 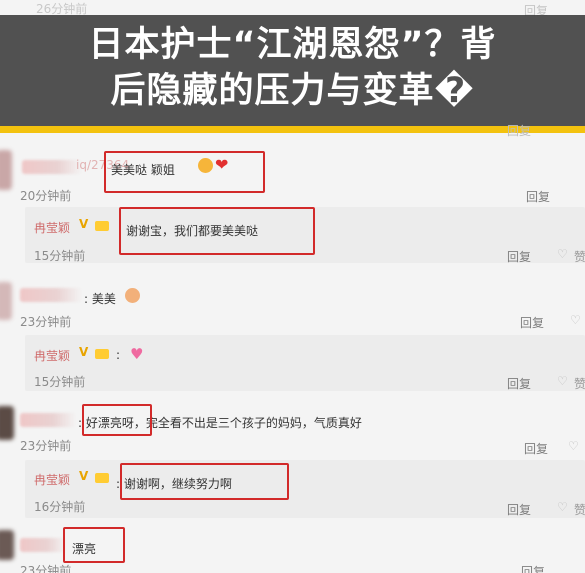 What do you see at coordinates (292, 91) in the screenshot?
I see `headline-line-2: 后隐藏的压力与变革�` at bounding box center [292, 91].